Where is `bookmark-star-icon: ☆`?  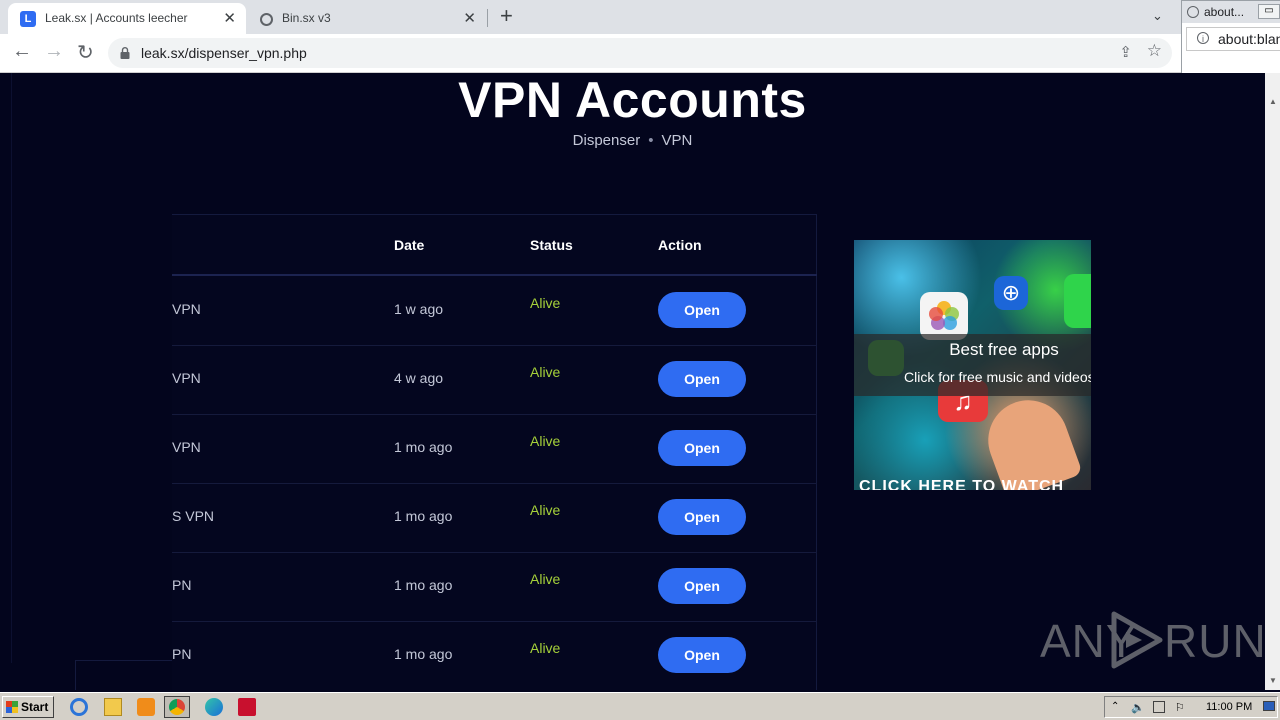
bookmark-star-icon: ☆ is located at coordinates (1154, 51).